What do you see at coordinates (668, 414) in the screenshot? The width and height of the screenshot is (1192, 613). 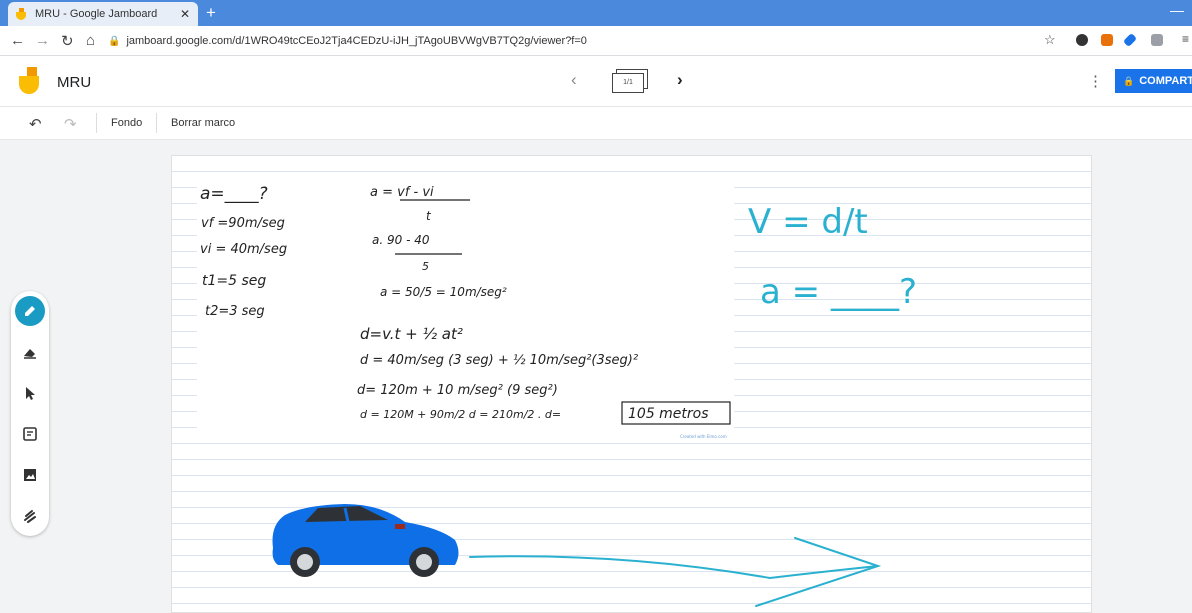 I see `answer-text: 105 metros` at bounding box center [668, 414].